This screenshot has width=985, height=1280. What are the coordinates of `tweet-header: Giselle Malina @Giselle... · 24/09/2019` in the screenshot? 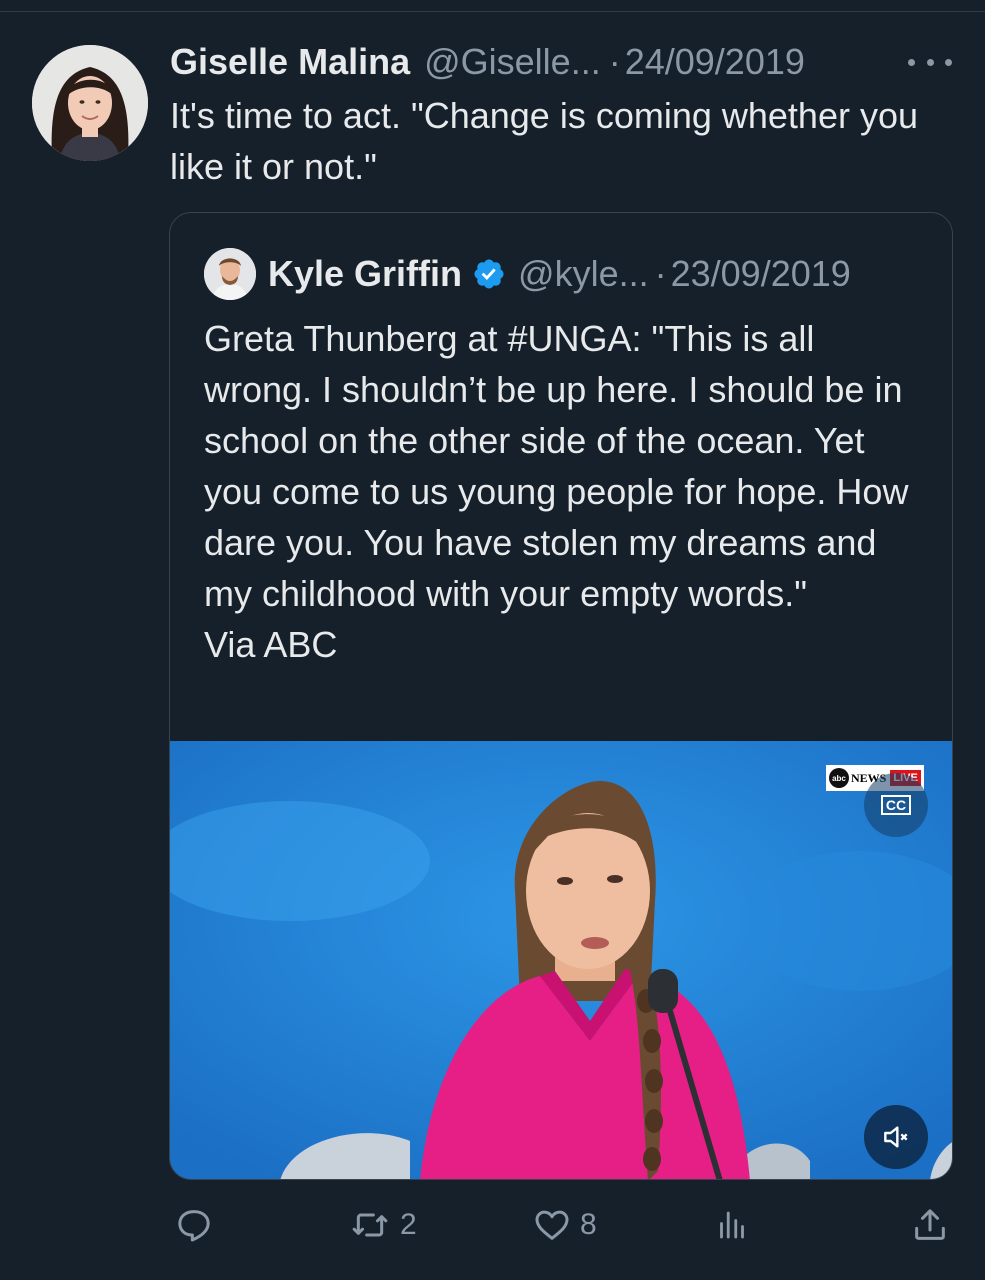 It's located at (565, 62).